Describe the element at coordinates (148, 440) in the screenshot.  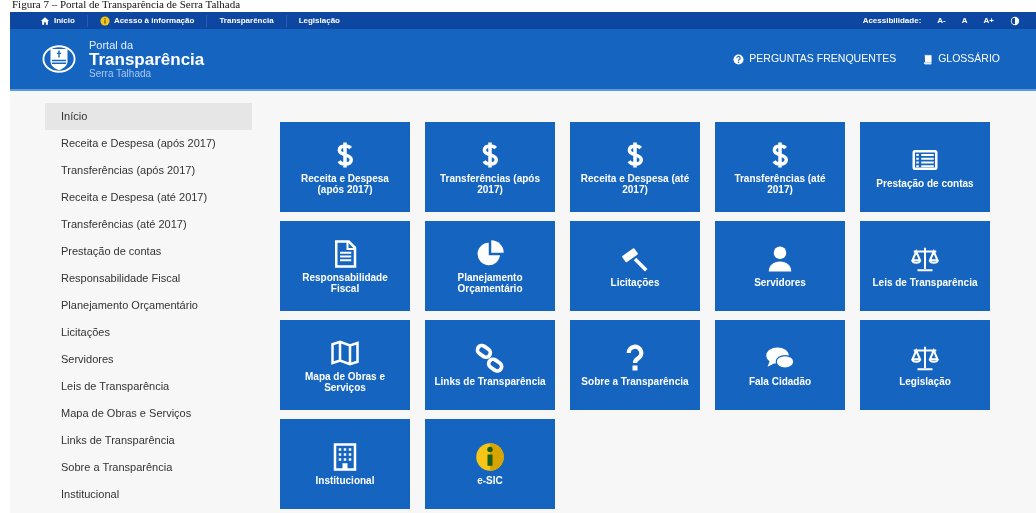
I see `sidebar-item: Links de Transparência` at that location.